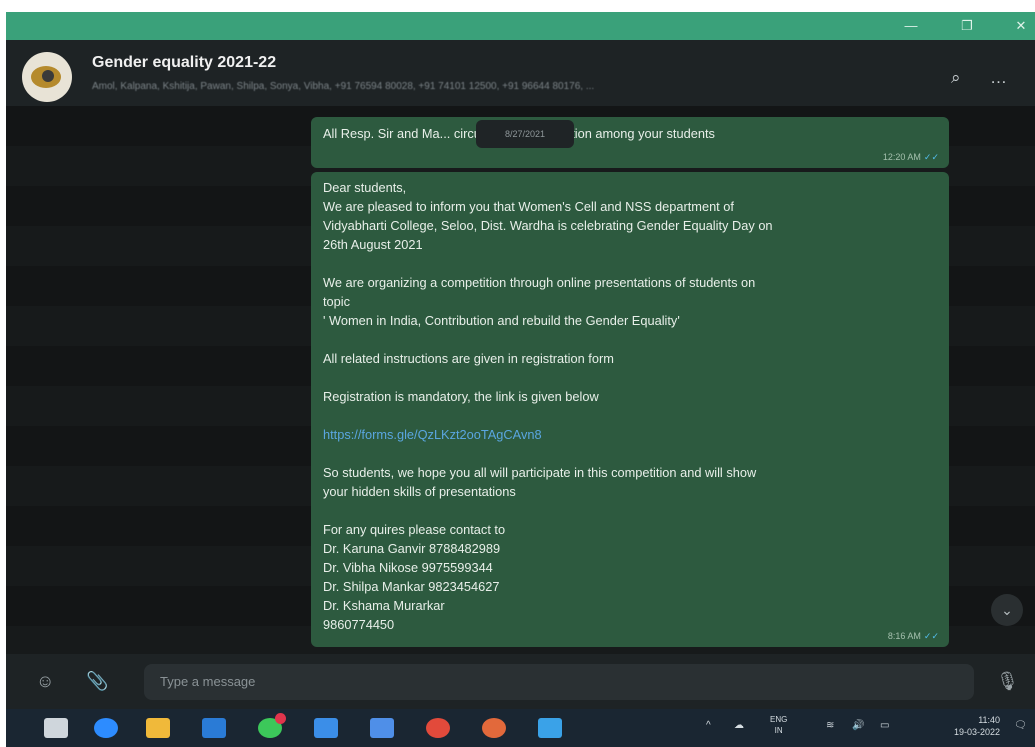 This screenshot has height=747, width=1035. What do you see at coordinates (56, 728) in the screenshot?
I see `start-icon` at bounding box center [56, 728].